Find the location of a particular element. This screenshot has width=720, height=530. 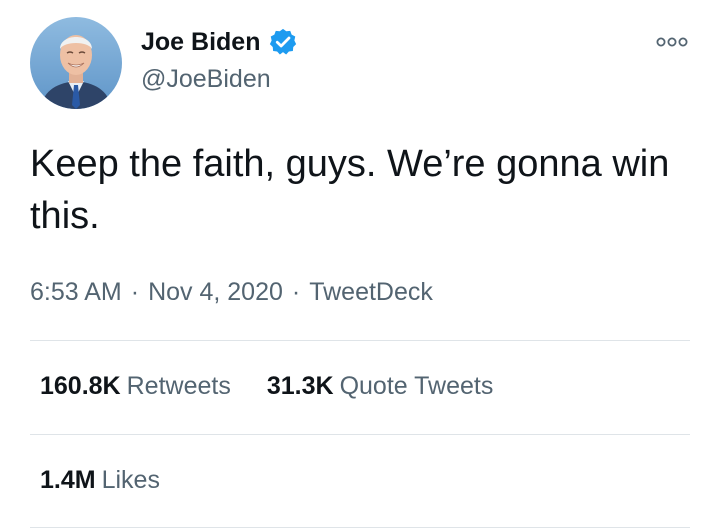

tweet-time: 6:53 AM is located at coordinates (76, 292).